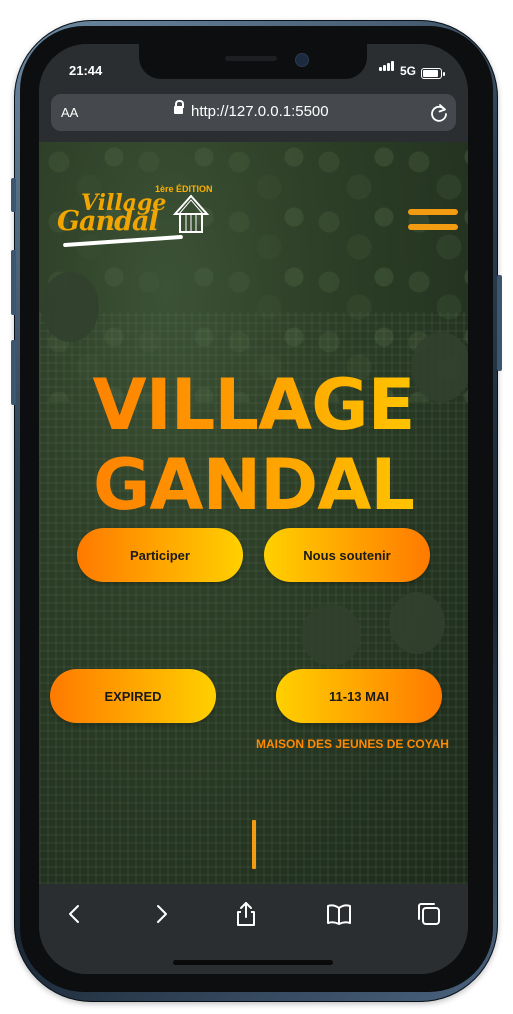 The height and width of the screenshot is (1014, 513). Describe the element at coordinates (251, 58) in the screenshot. I see `speaker` at that location.